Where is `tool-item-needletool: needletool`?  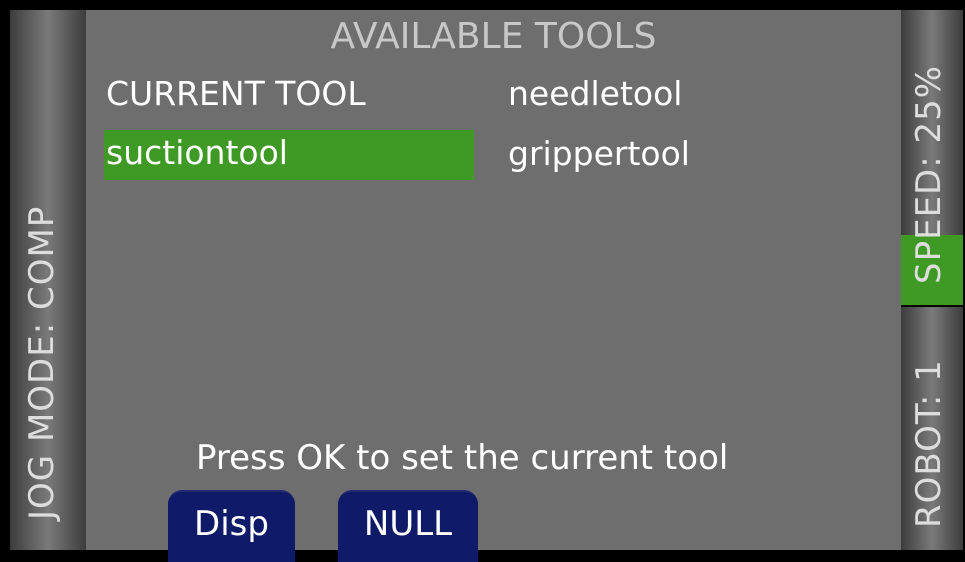 tool-item-needletool: needletool is located at coordinates (595, 93).